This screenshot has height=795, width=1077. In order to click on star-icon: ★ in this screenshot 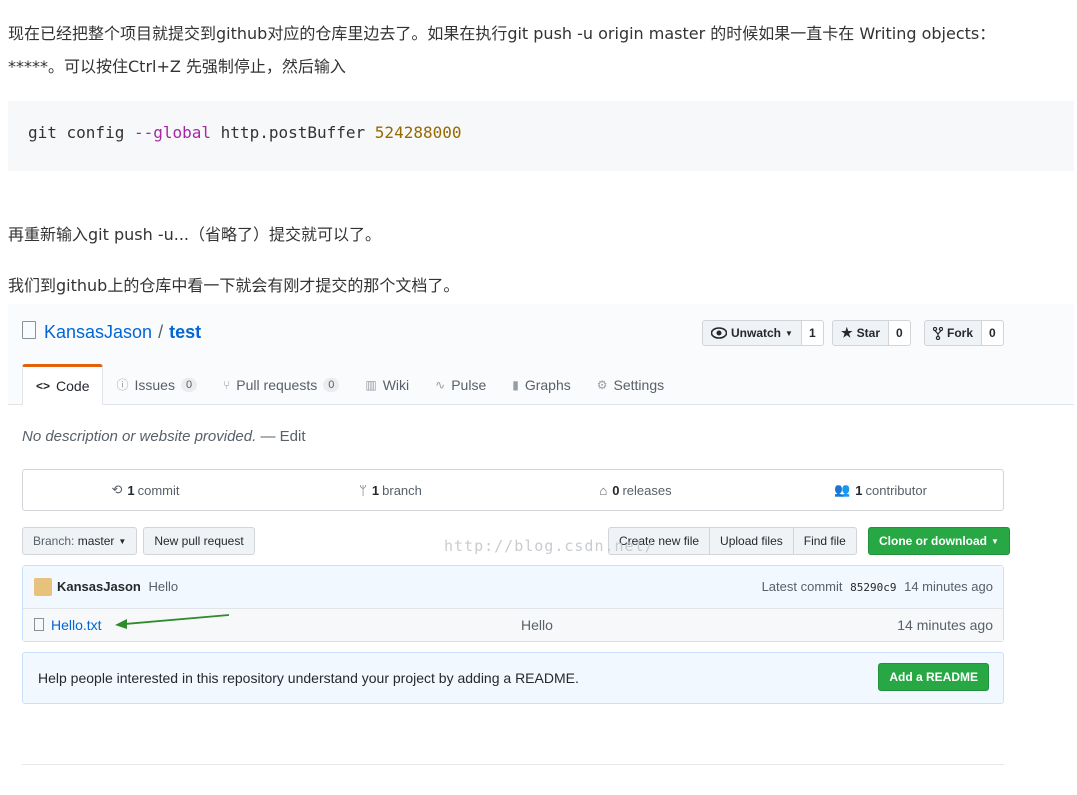, I will do `click(847, 332)`.